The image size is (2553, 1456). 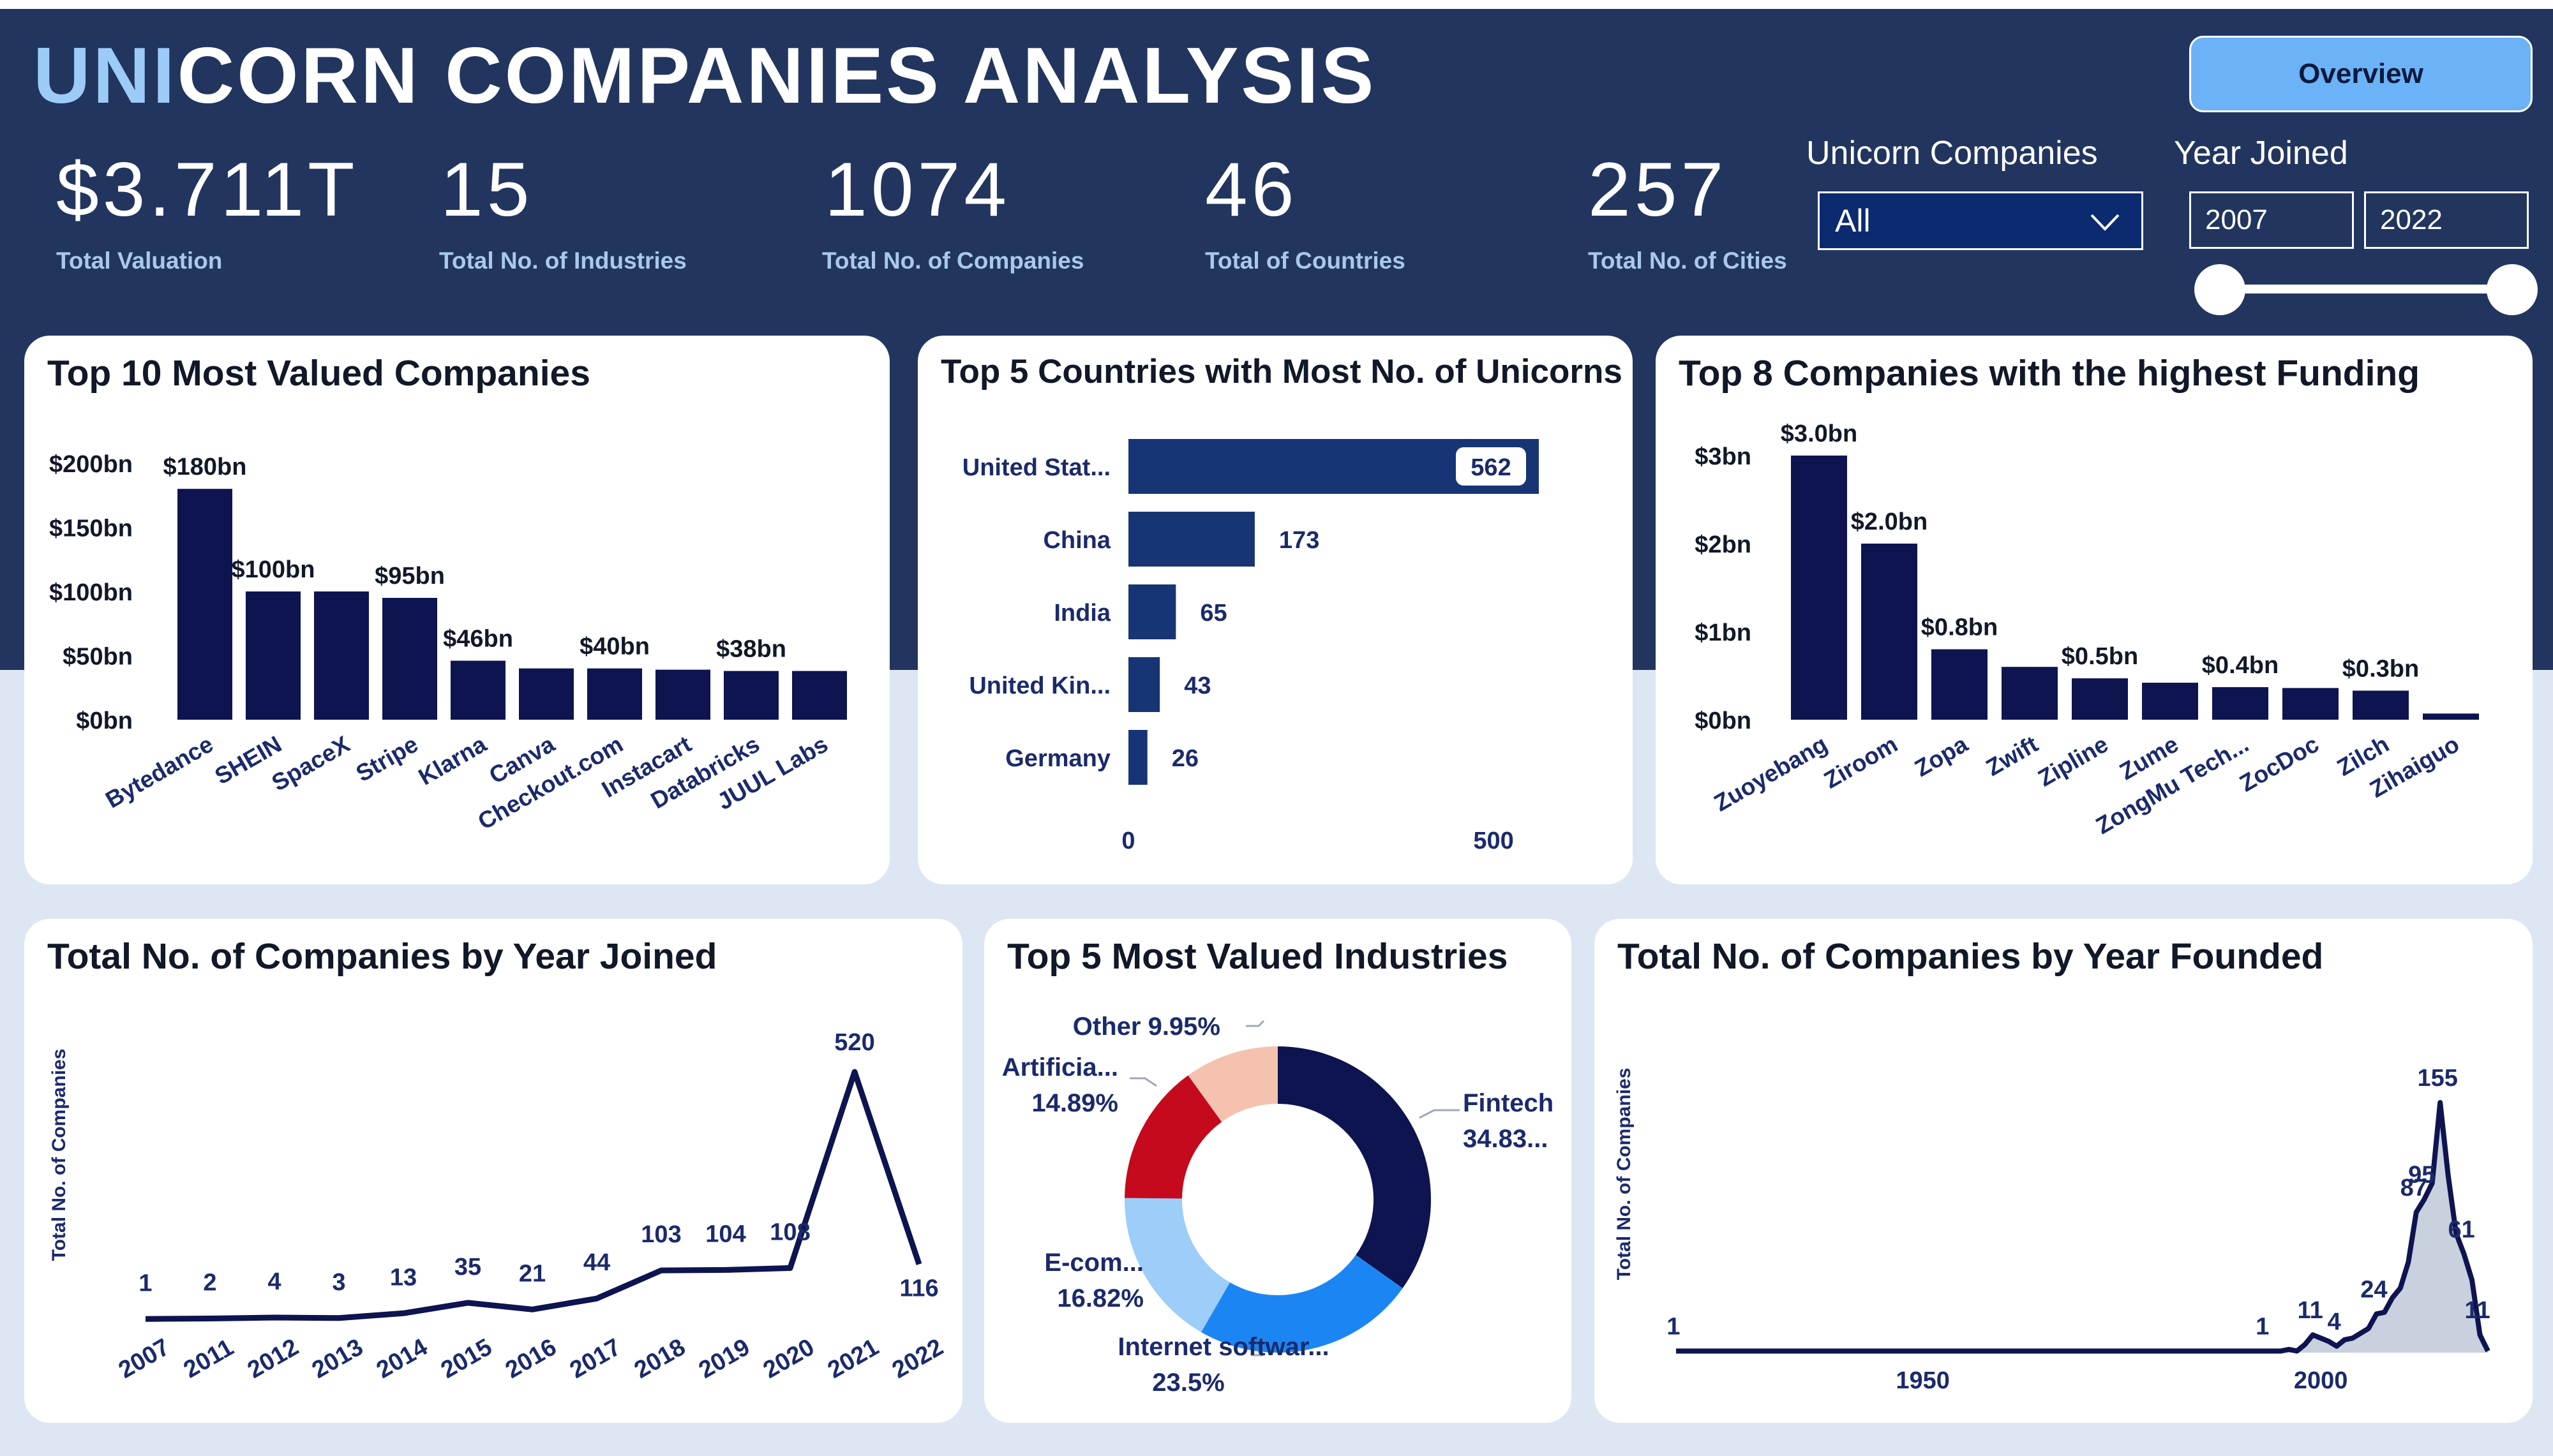 I want to click on x-tick-label: 2000, so click(x=2321, y=1380).